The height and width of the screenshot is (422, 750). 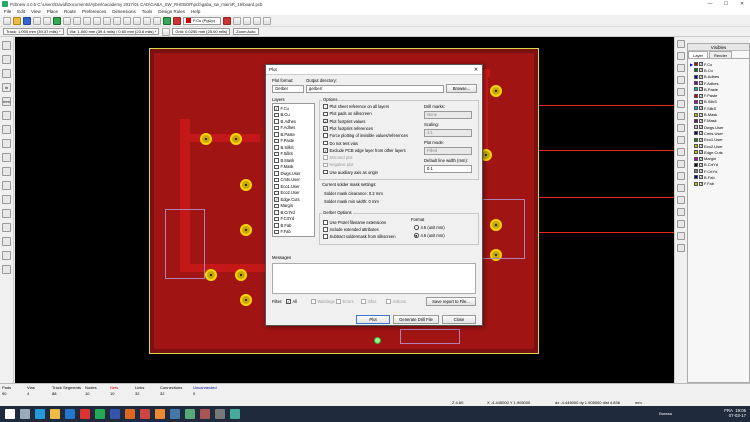 I want to click on minimize-button: —, so click(x=710, y=4).